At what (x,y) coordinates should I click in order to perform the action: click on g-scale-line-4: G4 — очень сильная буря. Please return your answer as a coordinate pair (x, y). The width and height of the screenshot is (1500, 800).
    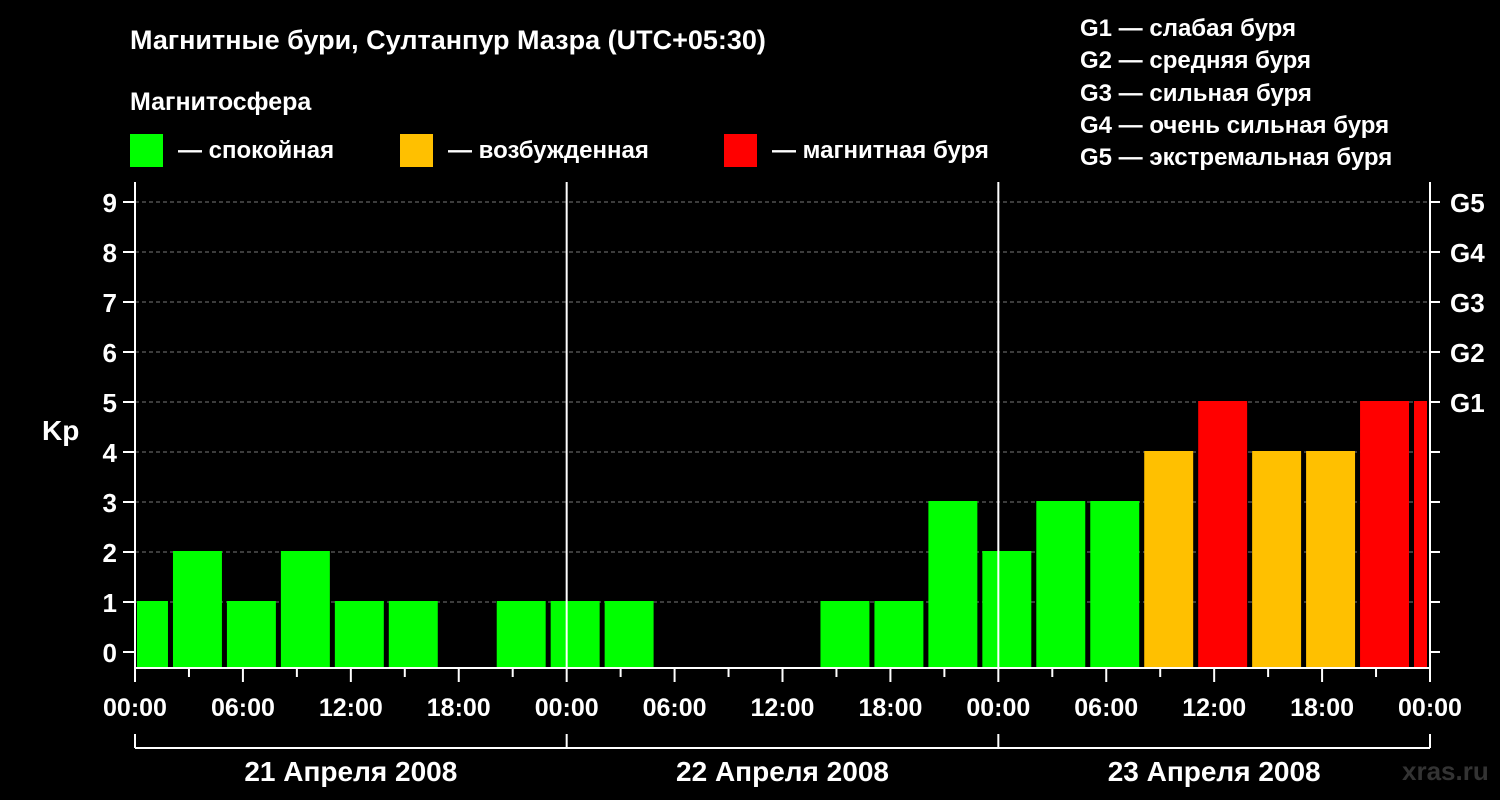
    Looking at the image, I should click on (1234, 125).